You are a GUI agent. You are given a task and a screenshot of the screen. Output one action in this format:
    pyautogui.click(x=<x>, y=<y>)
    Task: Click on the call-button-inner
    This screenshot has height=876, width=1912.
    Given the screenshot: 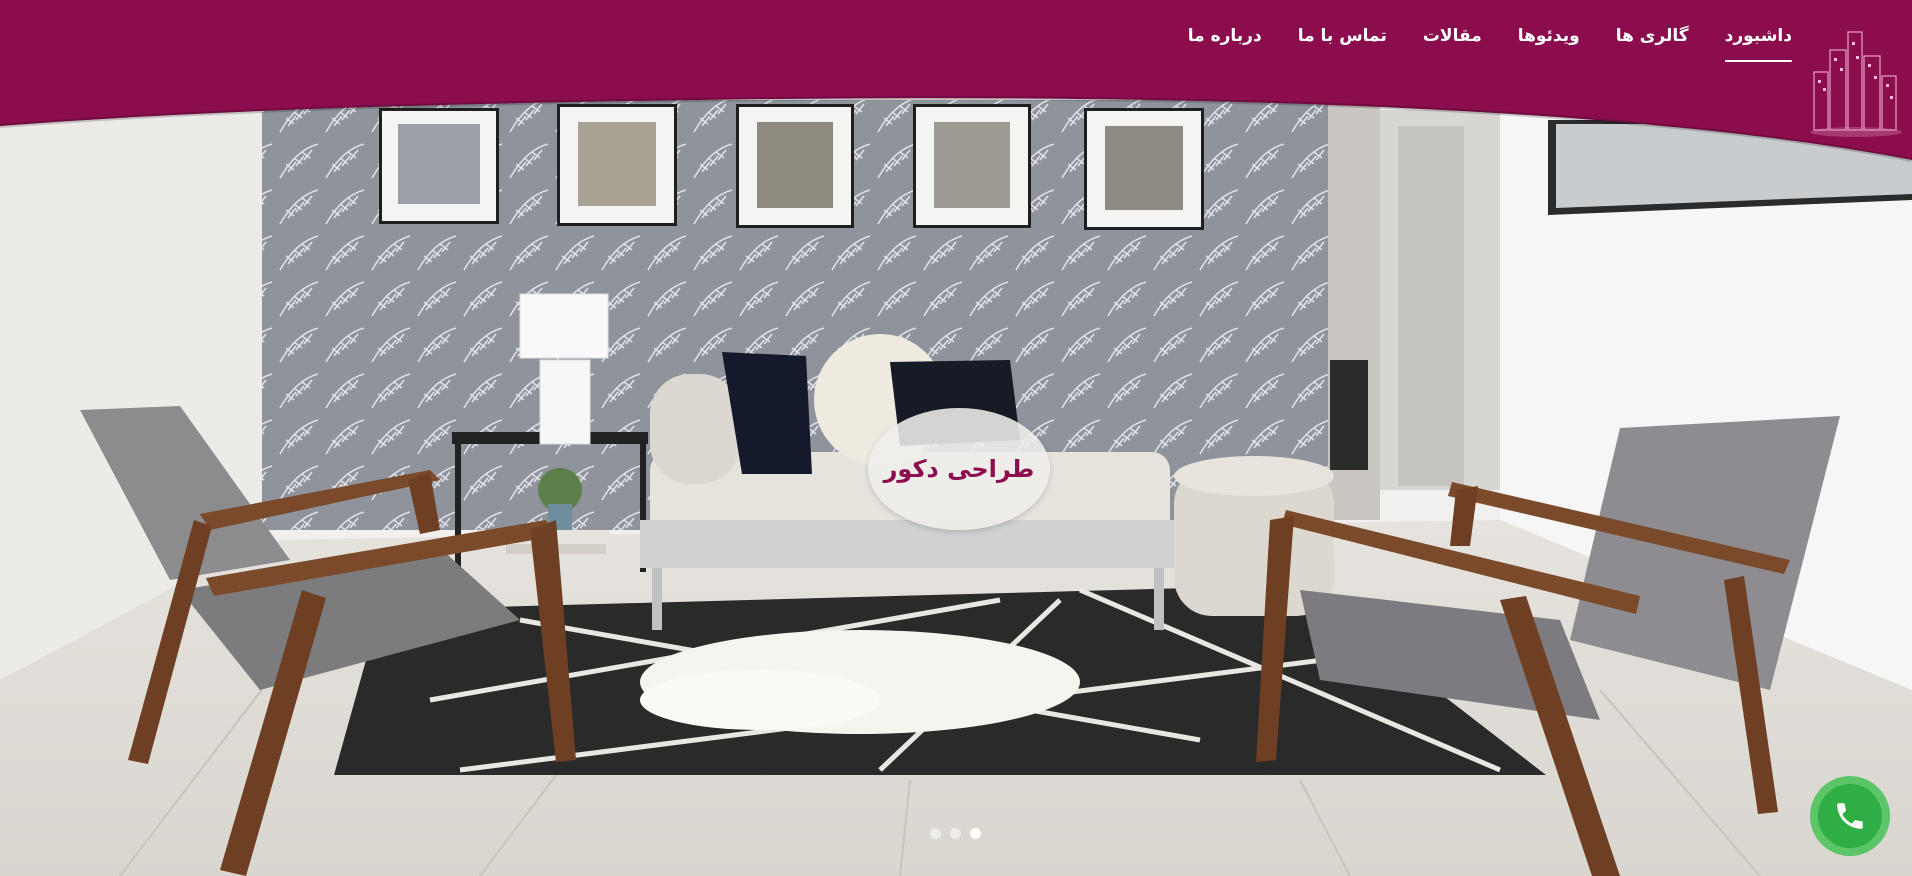 What is the action you would take?
    pyautogui.click(x=1850, y=816)
    